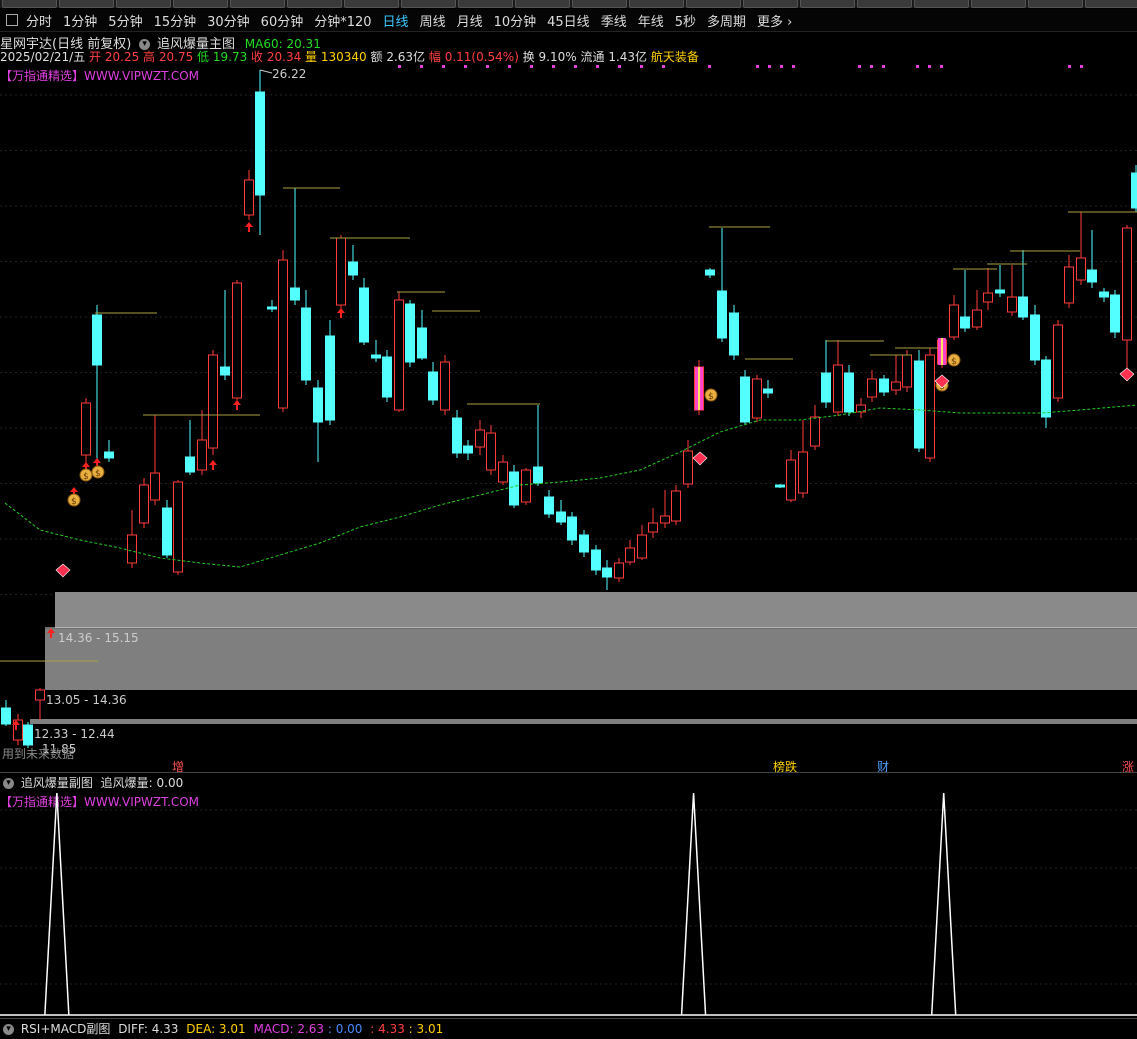  What do you see at coordinates (86, 700) in the screenshot?
I see `zone-label-2: 13.05 - 14.36` at bounding box center [86, 700].